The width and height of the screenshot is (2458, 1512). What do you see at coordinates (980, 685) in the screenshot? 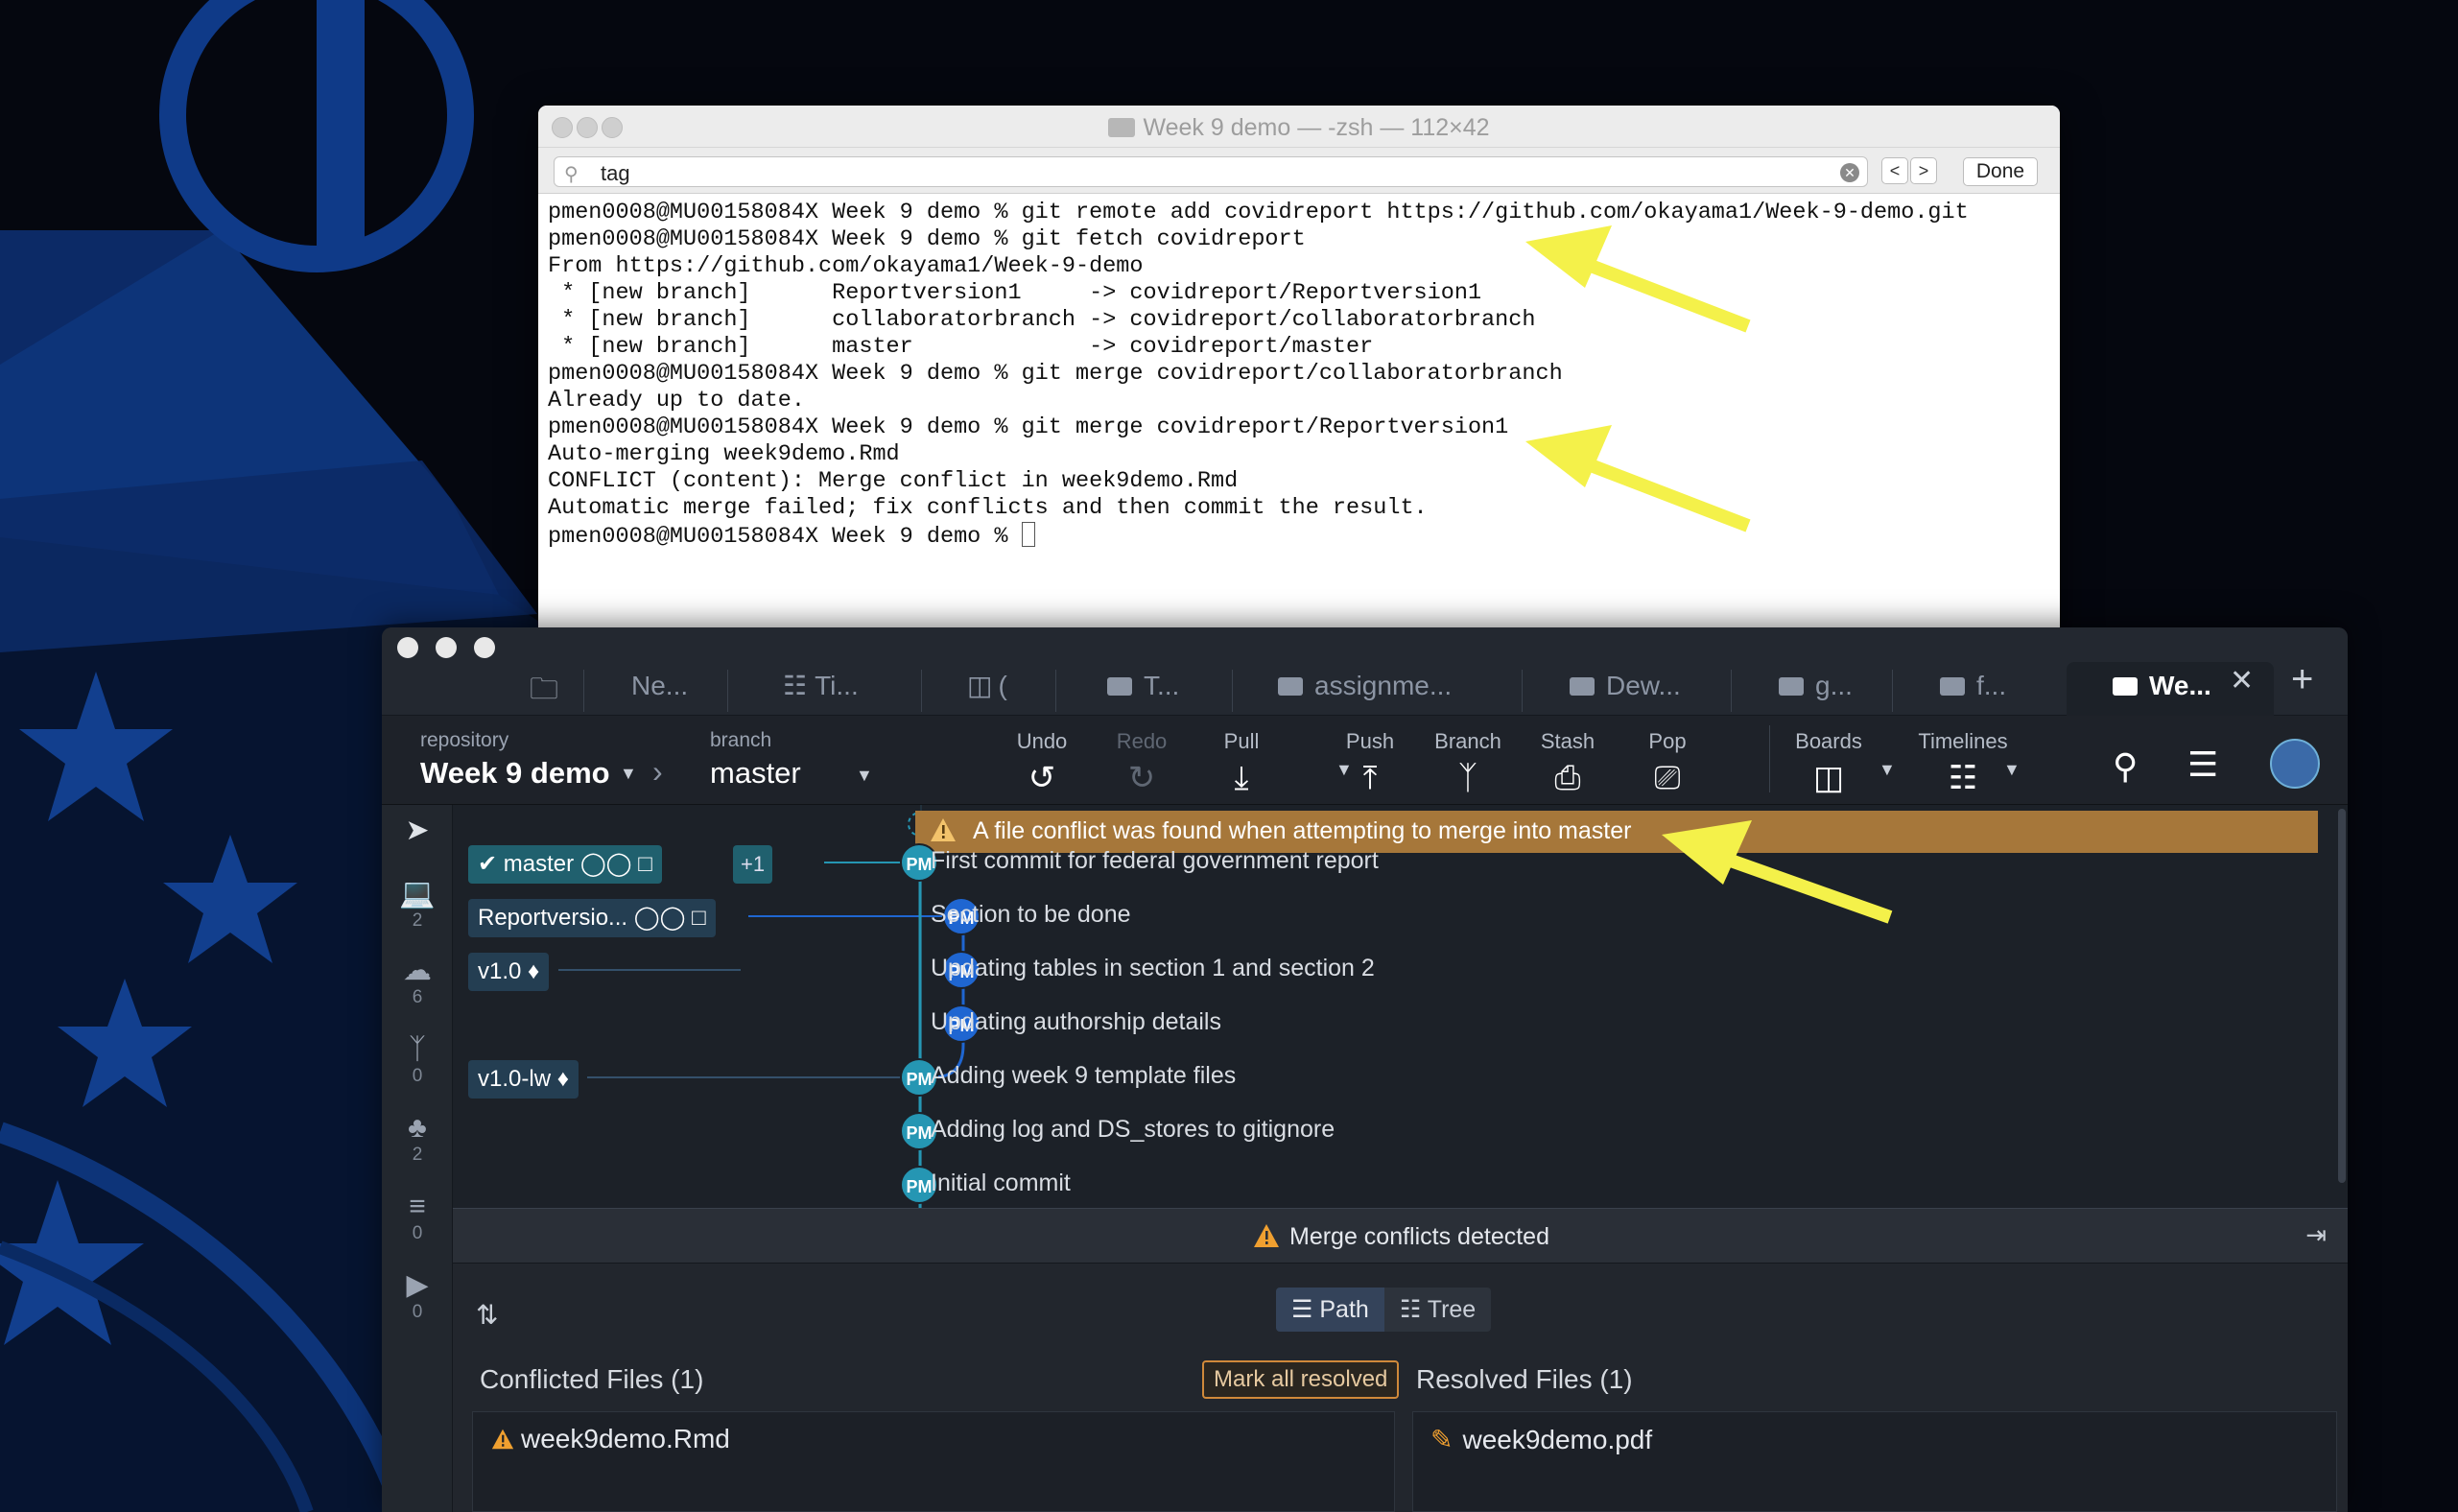
I see `board-icon: ◫` at bounding box center [980, 685].